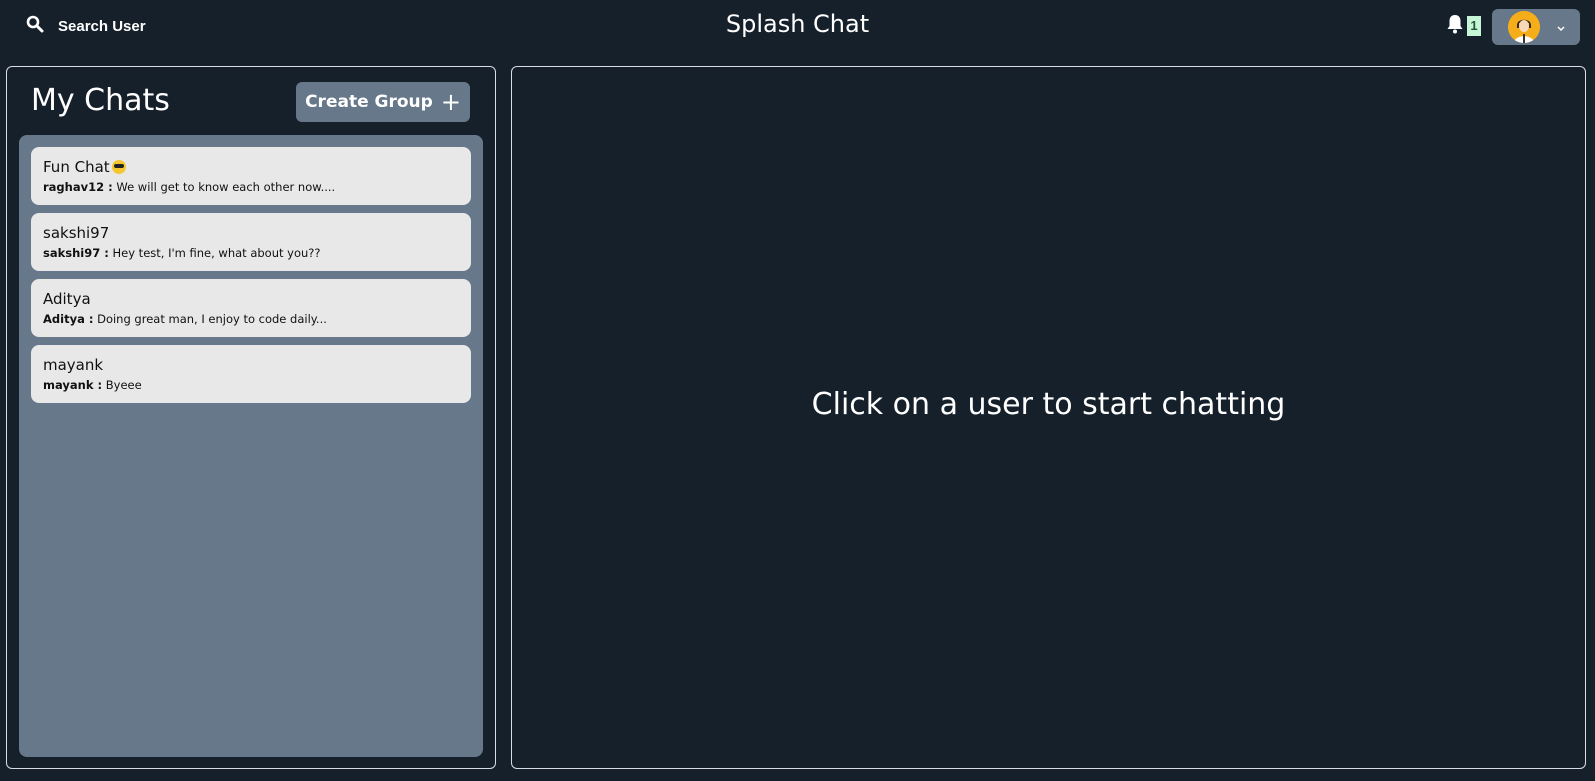 The width and height of the screenshot is (1595, 781). I want to click on search-icon, so click(35, 26).